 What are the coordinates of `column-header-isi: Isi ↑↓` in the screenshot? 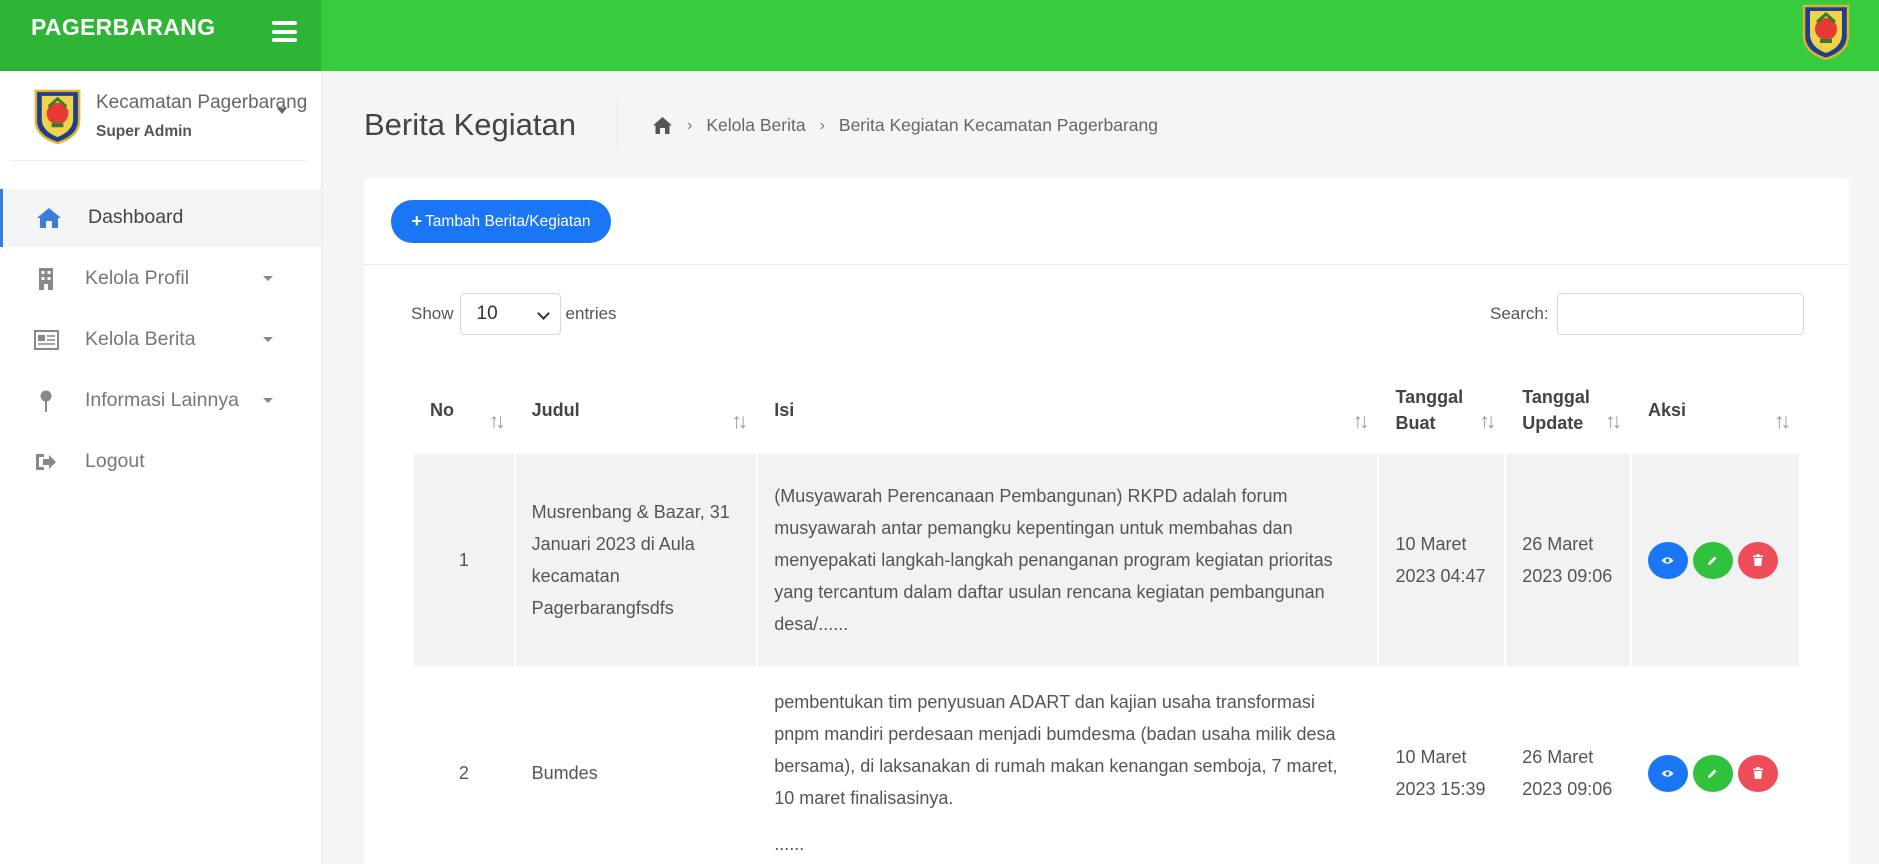 It's located at (1067, 410).